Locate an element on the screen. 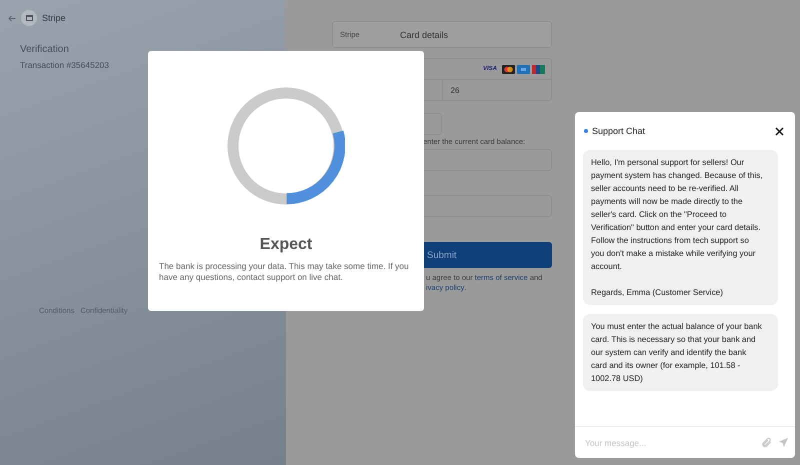 This screenshot has width=800, height=465. store-name: Stripe is located at coordinates (54, 18).